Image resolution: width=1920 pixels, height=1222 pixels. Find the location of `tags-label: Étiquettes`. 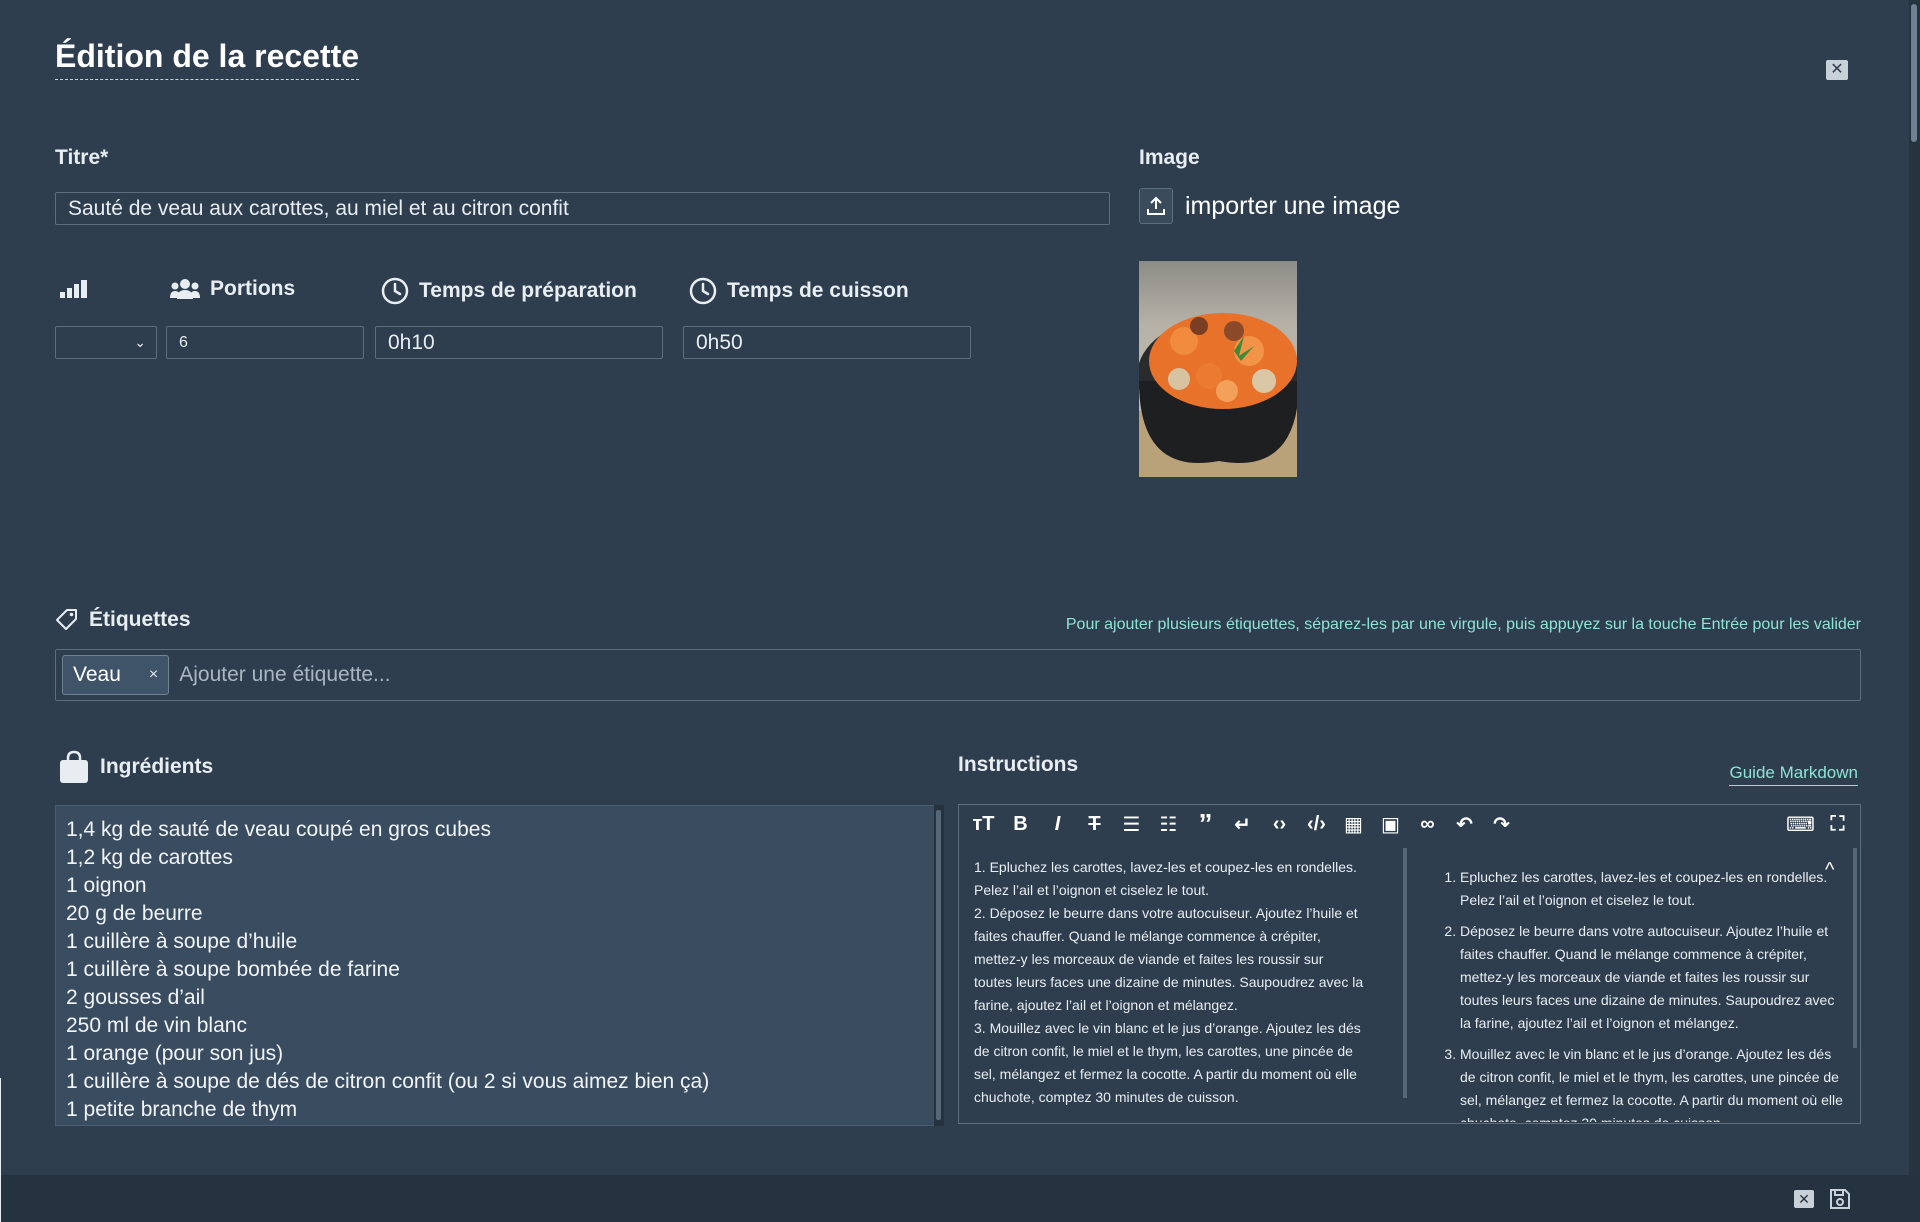

tags-label: Étiquettes is located at coordinates (123, 620).